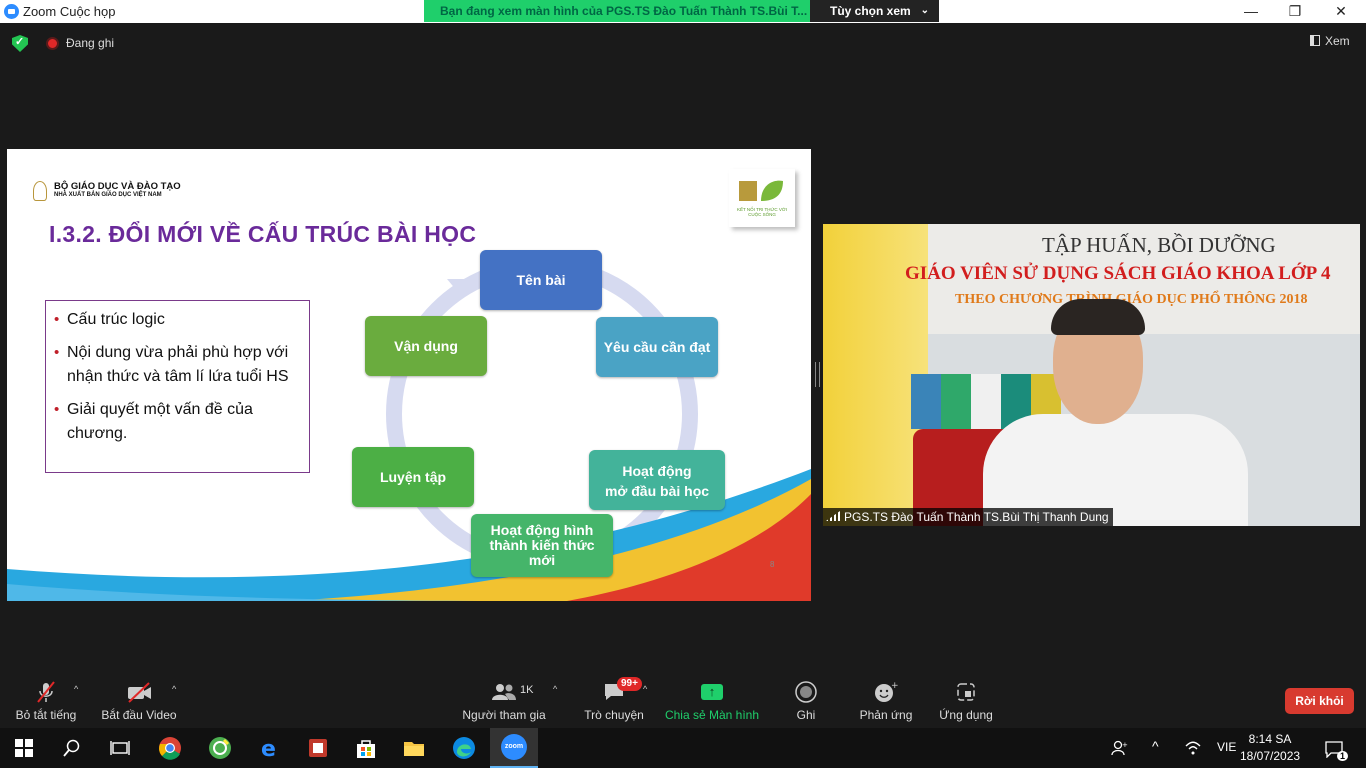  I want to click on node-line: mở đầu bài học, so click(657, 490).